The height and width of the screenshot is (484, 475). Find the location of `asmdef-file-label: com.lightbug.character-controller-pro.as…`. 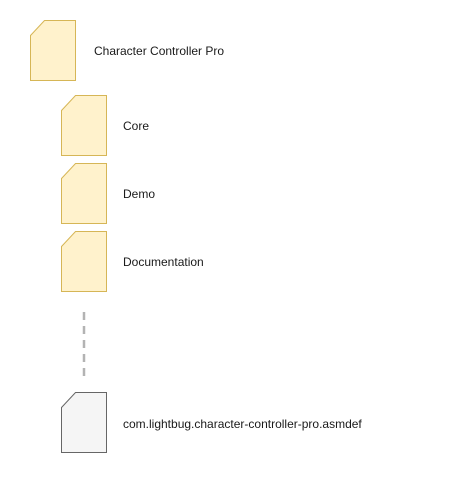

asmdef-file-label: com.lightbug.character-controller-pro.as… is located at coordinates (242, 424).